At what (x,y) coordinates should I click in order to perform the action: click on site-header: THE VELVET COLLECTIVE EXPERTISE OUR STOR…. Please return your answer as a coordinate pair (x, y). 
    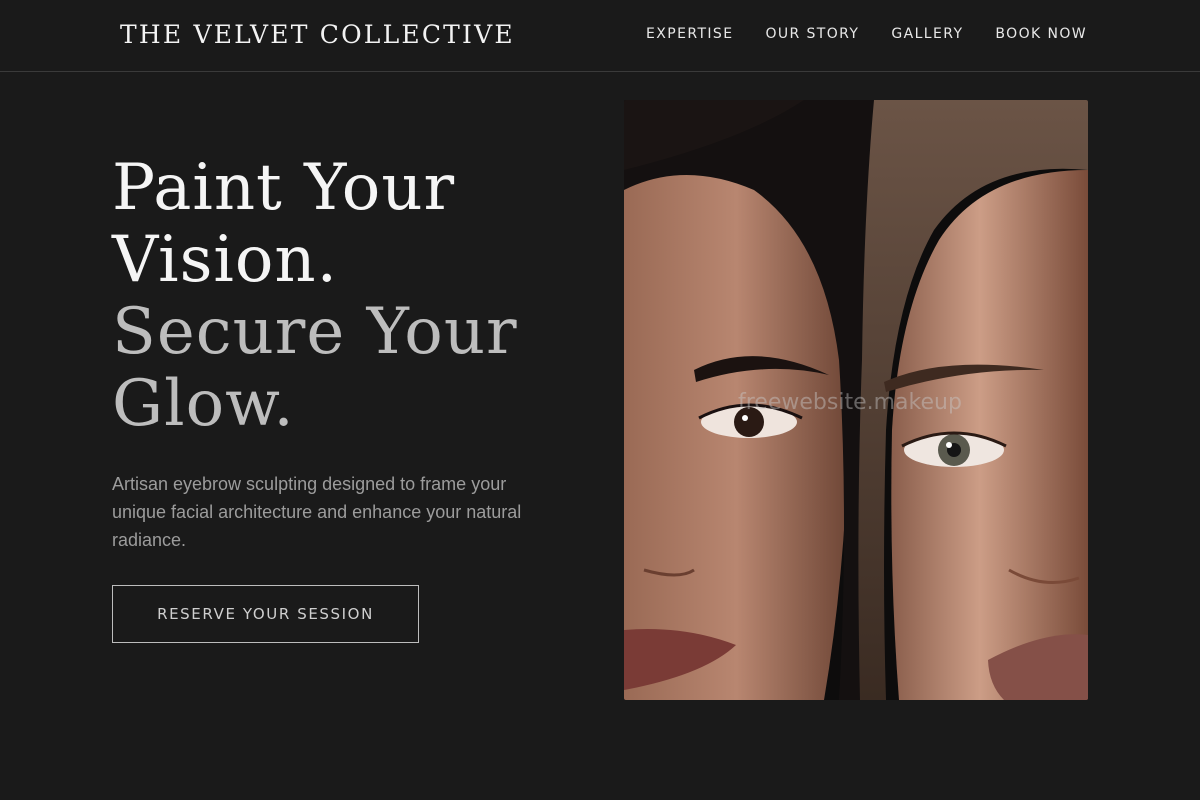
    Looking at the image, I should click on (600, 36).